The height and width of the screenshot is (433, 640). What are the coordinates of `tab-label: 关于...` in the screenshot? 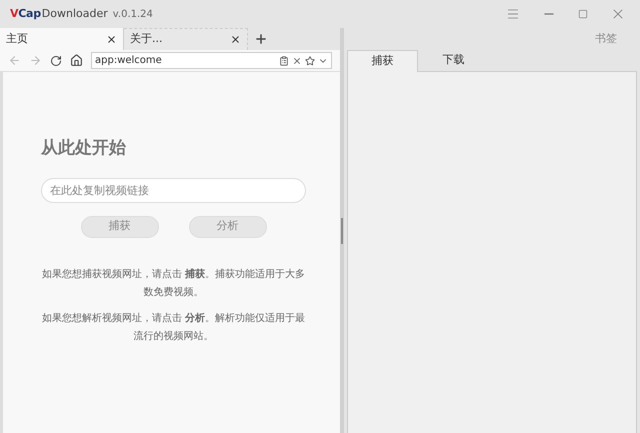 It's located at (146, 39).